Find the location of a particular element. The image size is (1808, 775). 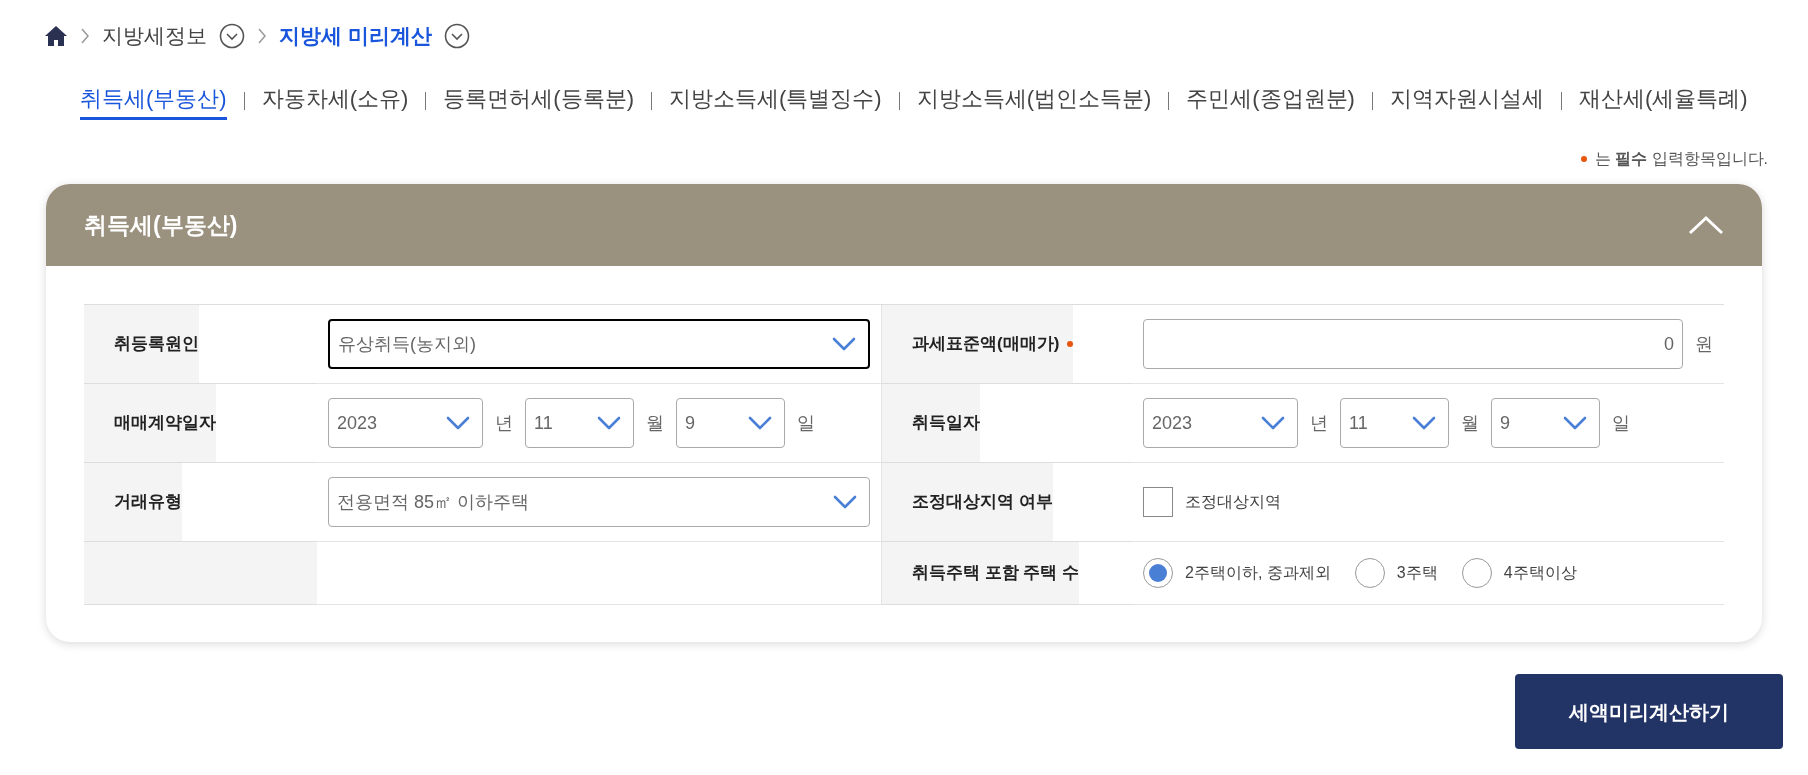

checkbox is located at coordinates (1158, 502).